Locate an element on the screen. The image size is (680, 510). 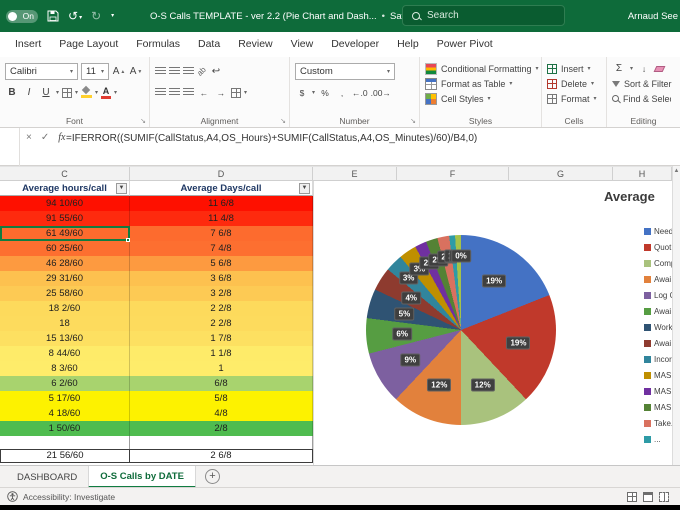
find-select-button: Find & Select is located at coordinates (643, 98).